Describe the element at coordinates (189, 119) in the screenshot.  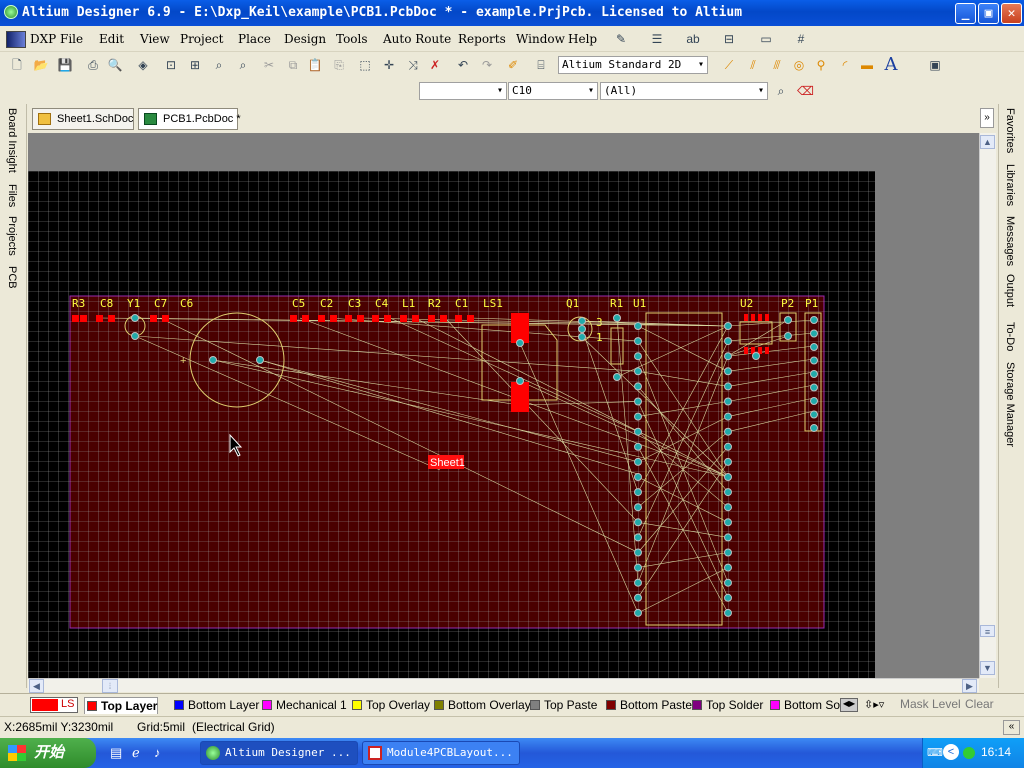
I see `tab-pcb1-pcbdoc: PCB1.PcbDoc *` at that location.